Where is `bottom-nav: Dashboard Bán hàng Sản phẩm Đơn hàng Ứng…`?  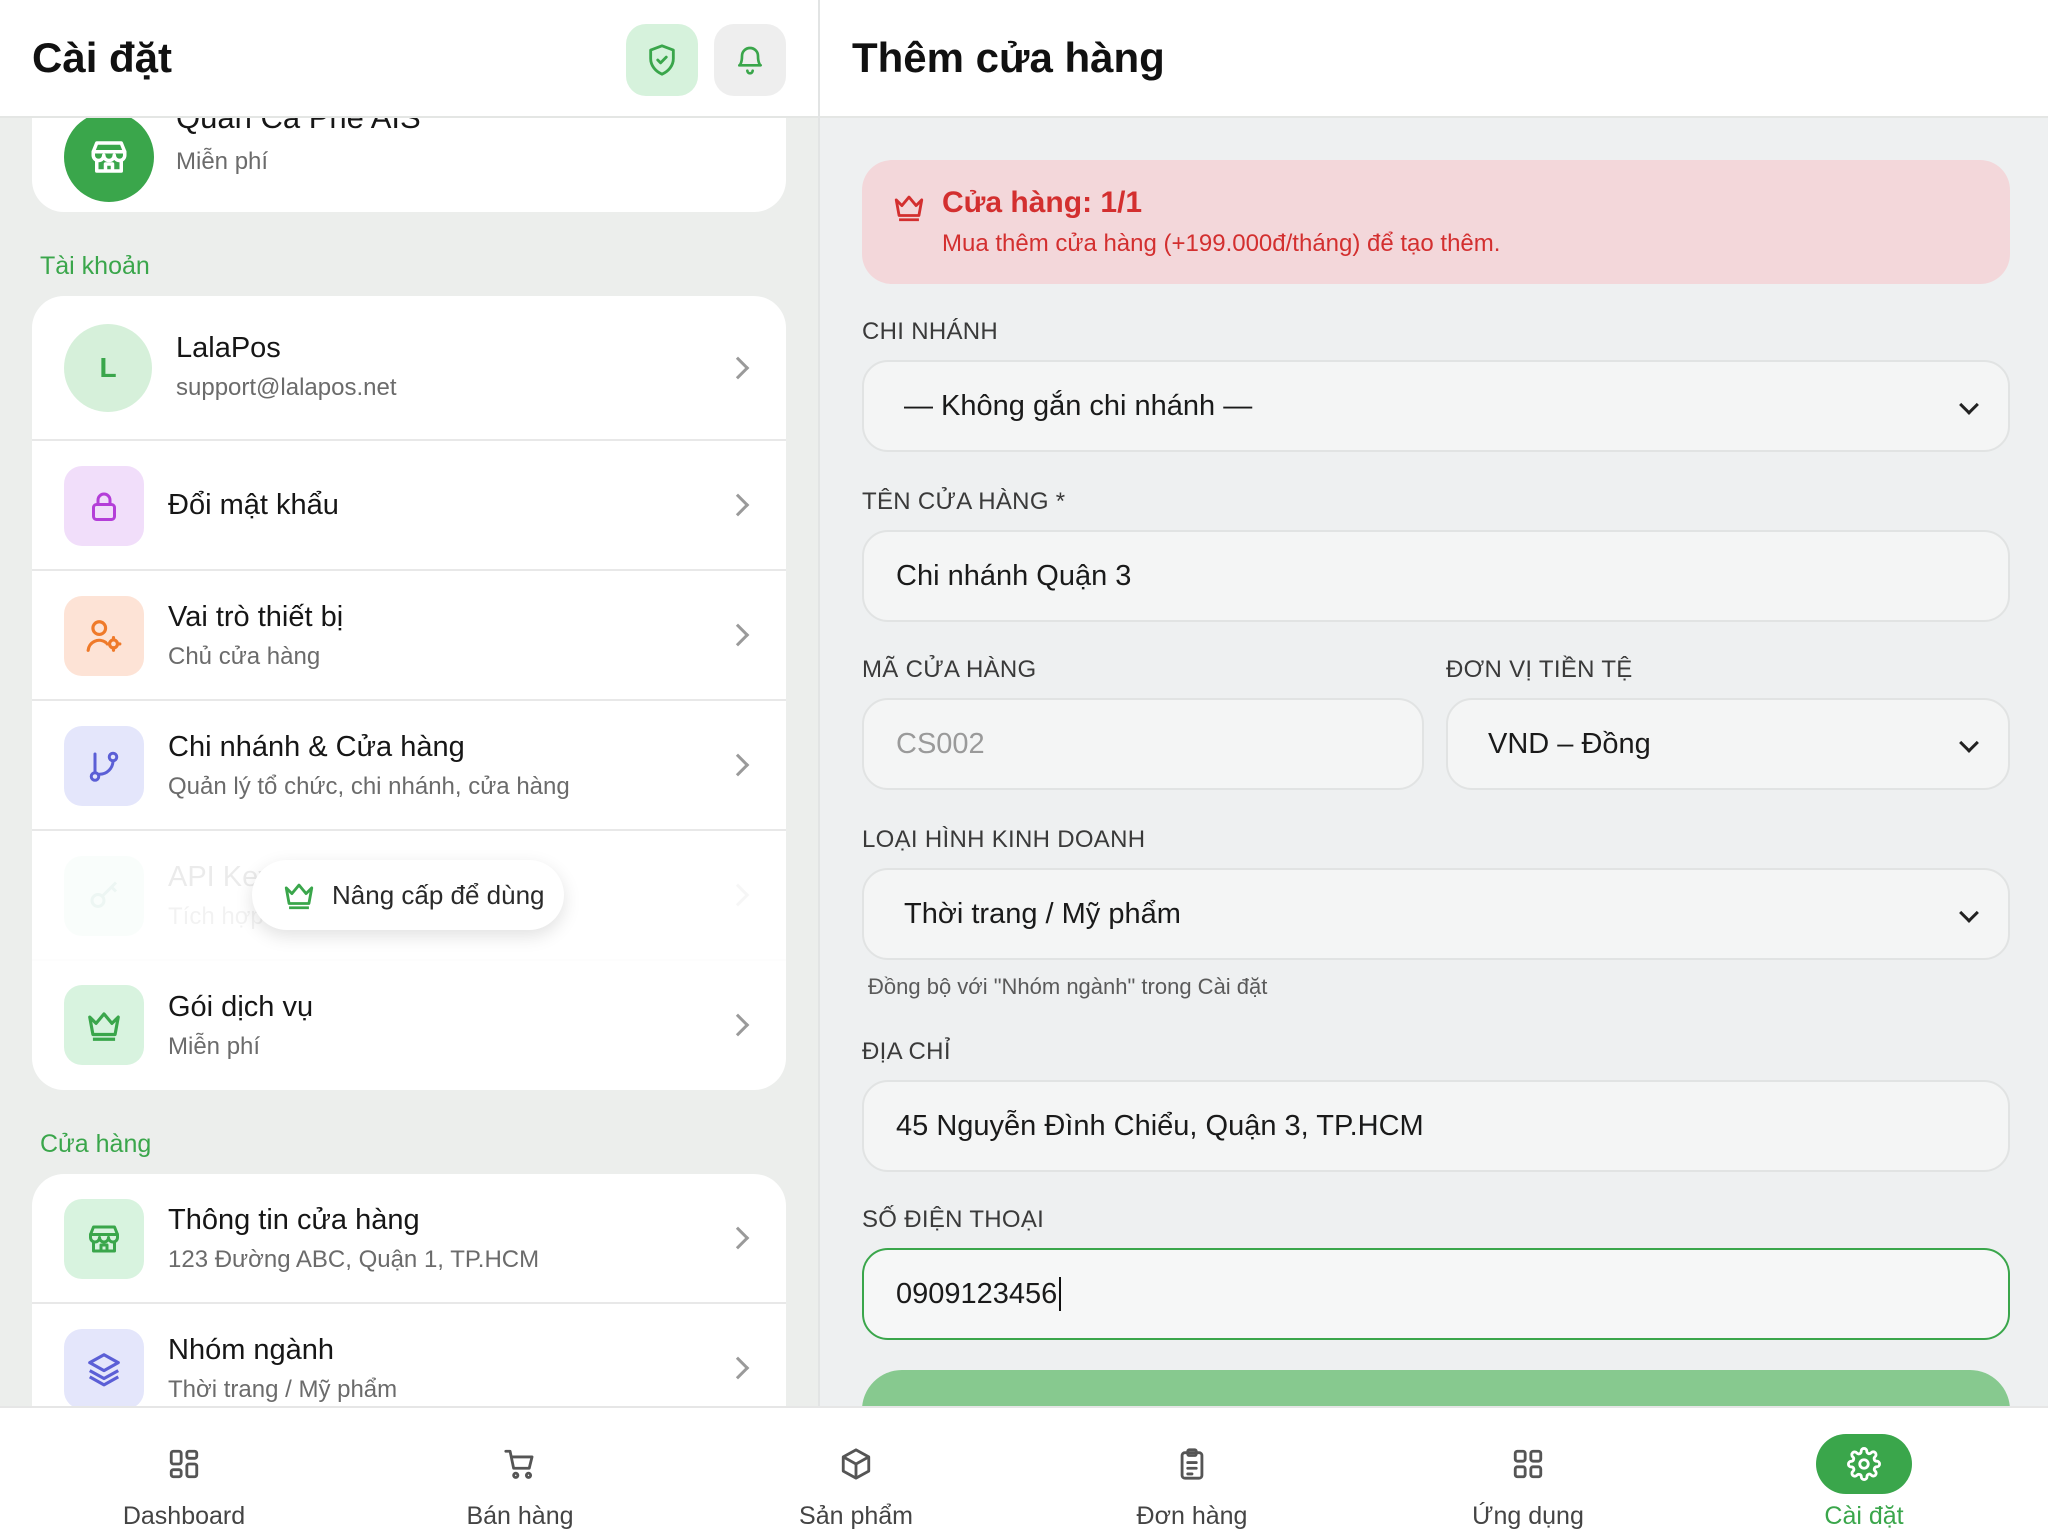 bottom-nav: Dashboard Bán hàng Sản phẩm Đơn hàng Ứng… is located at coordinates (1024, 1471).